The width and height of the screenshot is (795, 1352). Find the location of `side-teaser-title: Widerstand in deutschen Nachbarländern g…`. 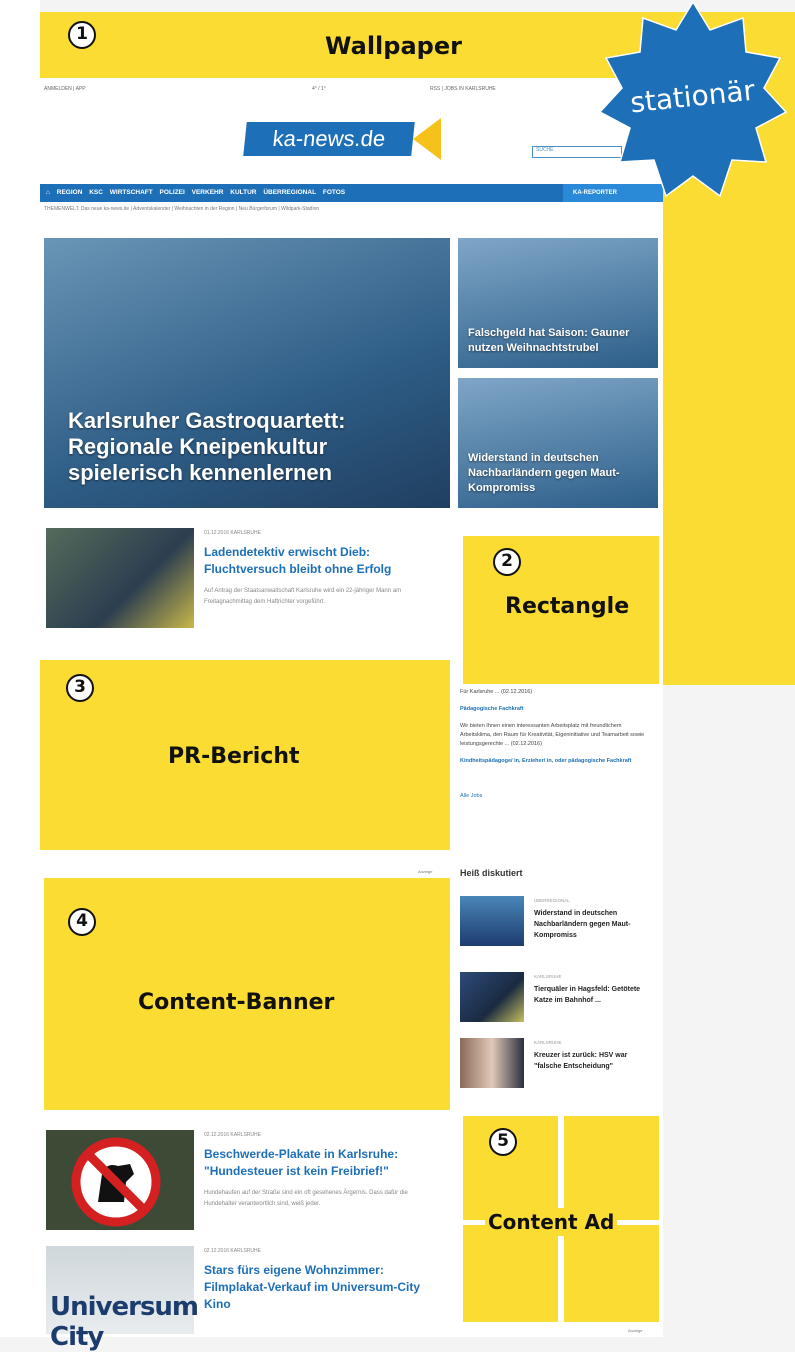

side-teaser-title: Widerstand in deutschen Nachbarländern g… is located at coordinates (553, 473).